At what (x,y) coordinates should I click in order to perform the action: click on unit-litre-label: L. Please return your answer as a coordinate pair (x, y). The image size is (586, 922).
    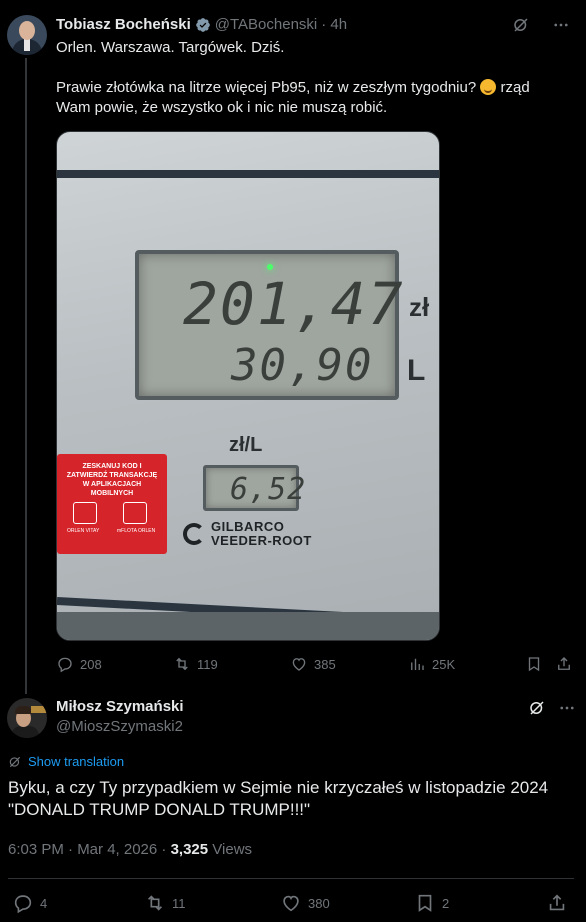
    Looking at the image, I should click on (416, 370).